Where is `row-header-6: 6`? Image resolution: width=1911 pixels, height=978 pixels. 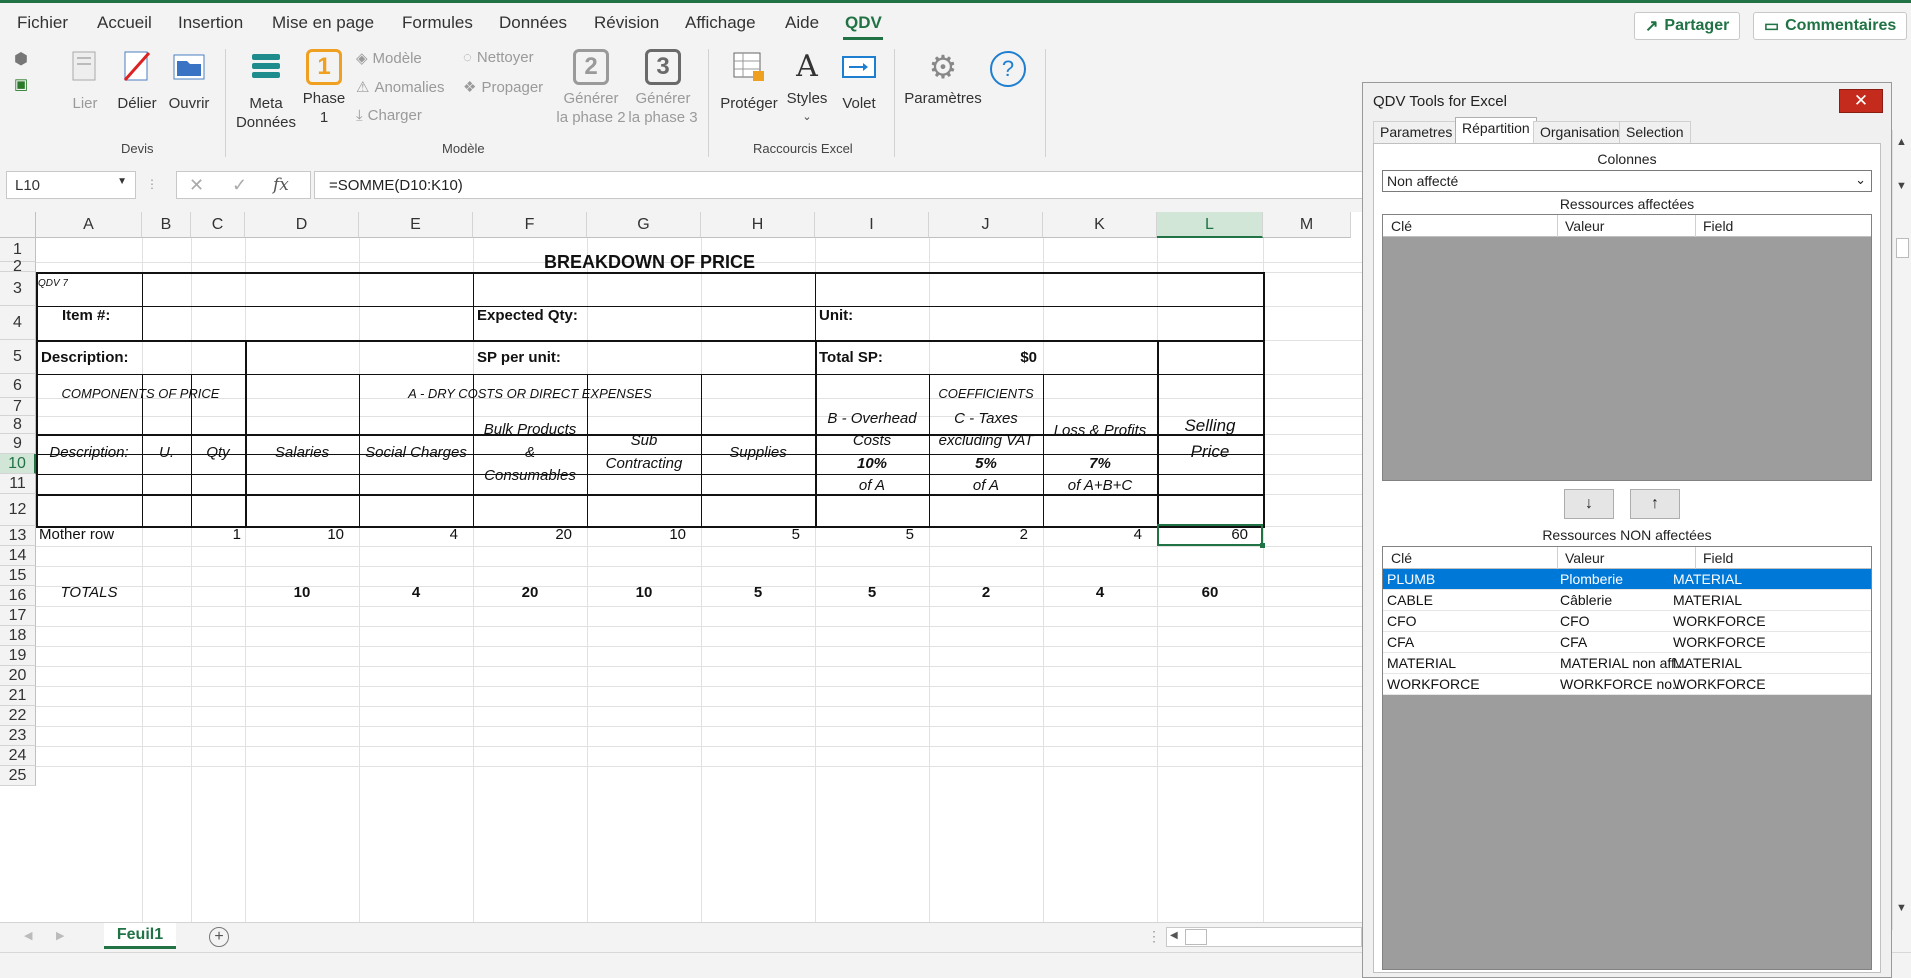
row-header-6: 6 is located at coordinates (18, 386).